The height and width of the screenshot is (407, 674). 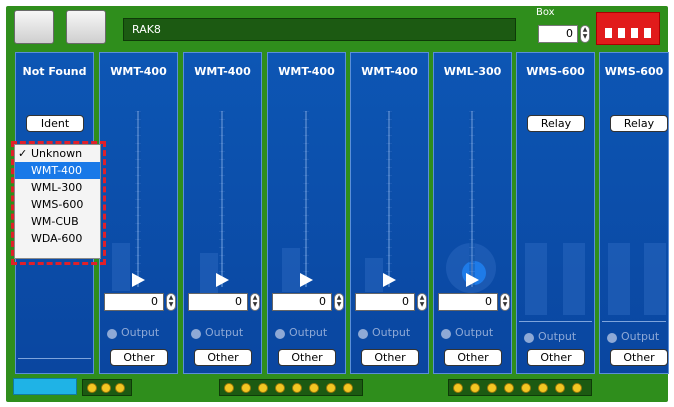 I want to click on highlight-outline, so click(x=58, y=203).